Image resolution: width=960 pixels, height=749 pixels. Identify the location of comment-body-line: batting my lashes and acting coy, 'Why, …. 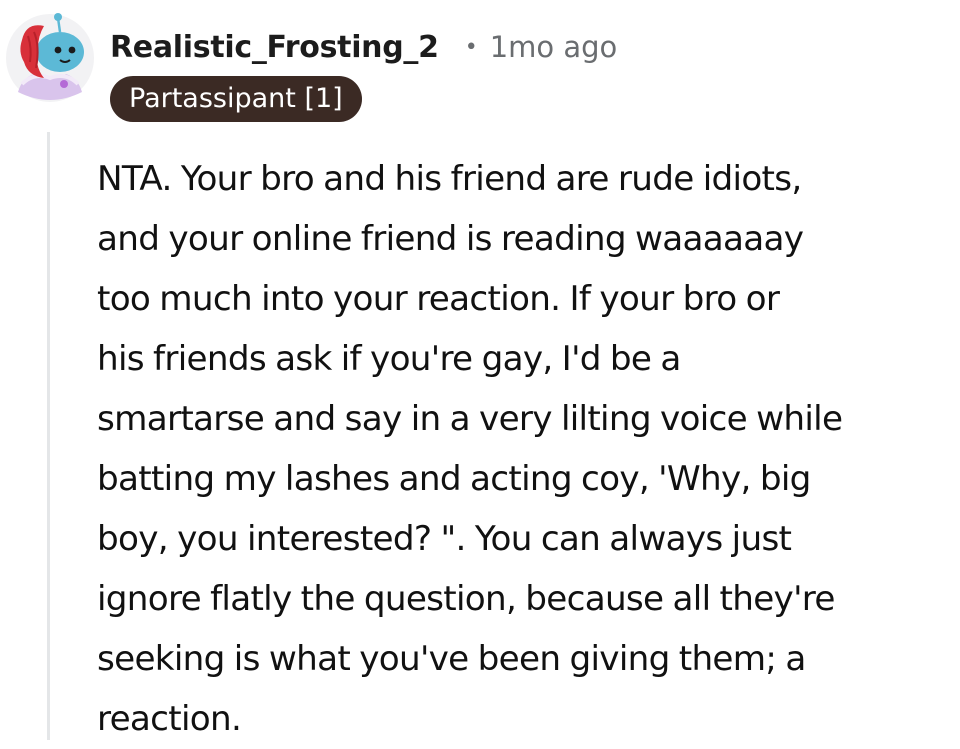
(454, 479).